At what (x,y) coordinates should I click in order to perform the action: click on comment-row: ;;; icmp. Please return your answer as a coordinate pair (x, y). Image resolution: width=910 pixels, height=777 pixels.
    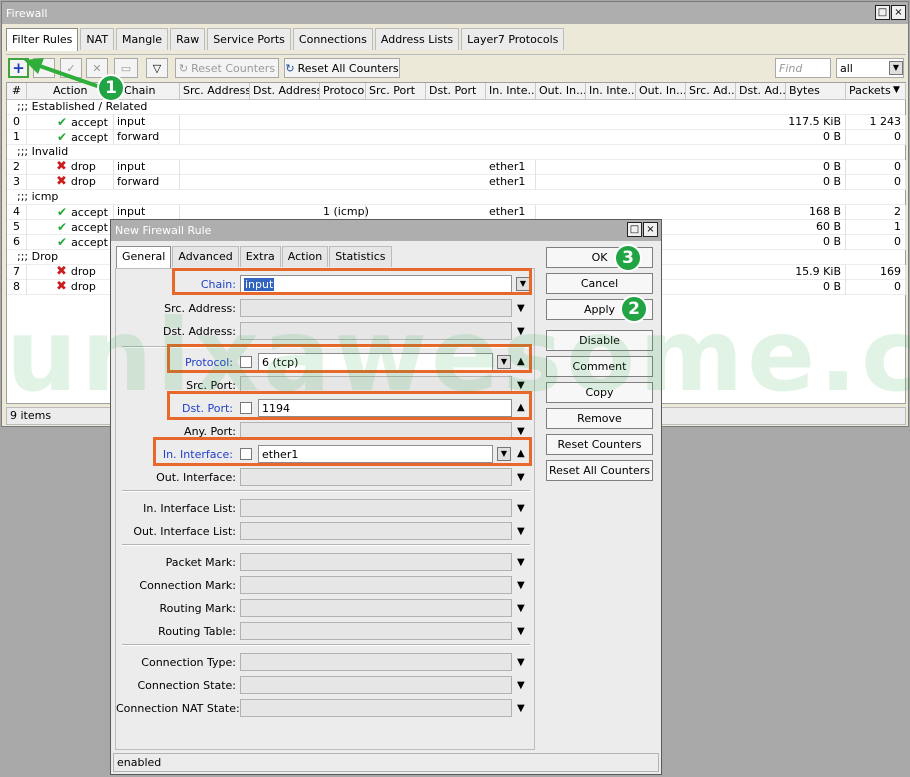
    Looking at the image, I should click on (456, 197).